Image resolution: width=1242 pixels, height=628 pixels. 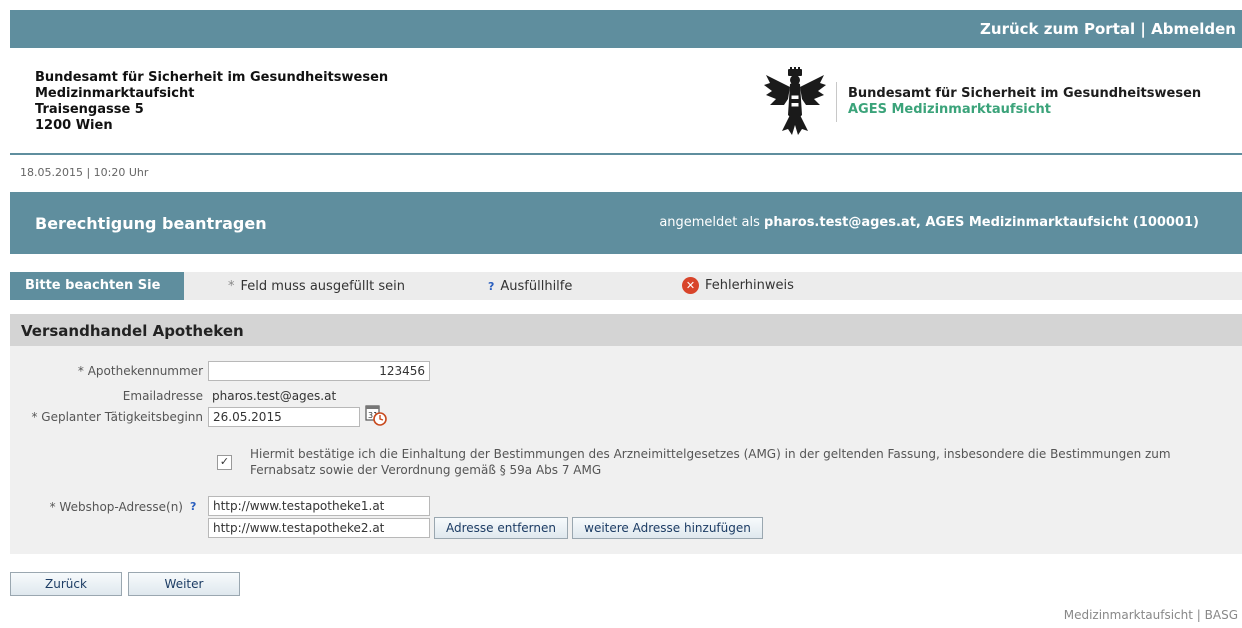 I want to click on webshop-label: * Webshop-Adresse(n), so click(x=116, y=507).